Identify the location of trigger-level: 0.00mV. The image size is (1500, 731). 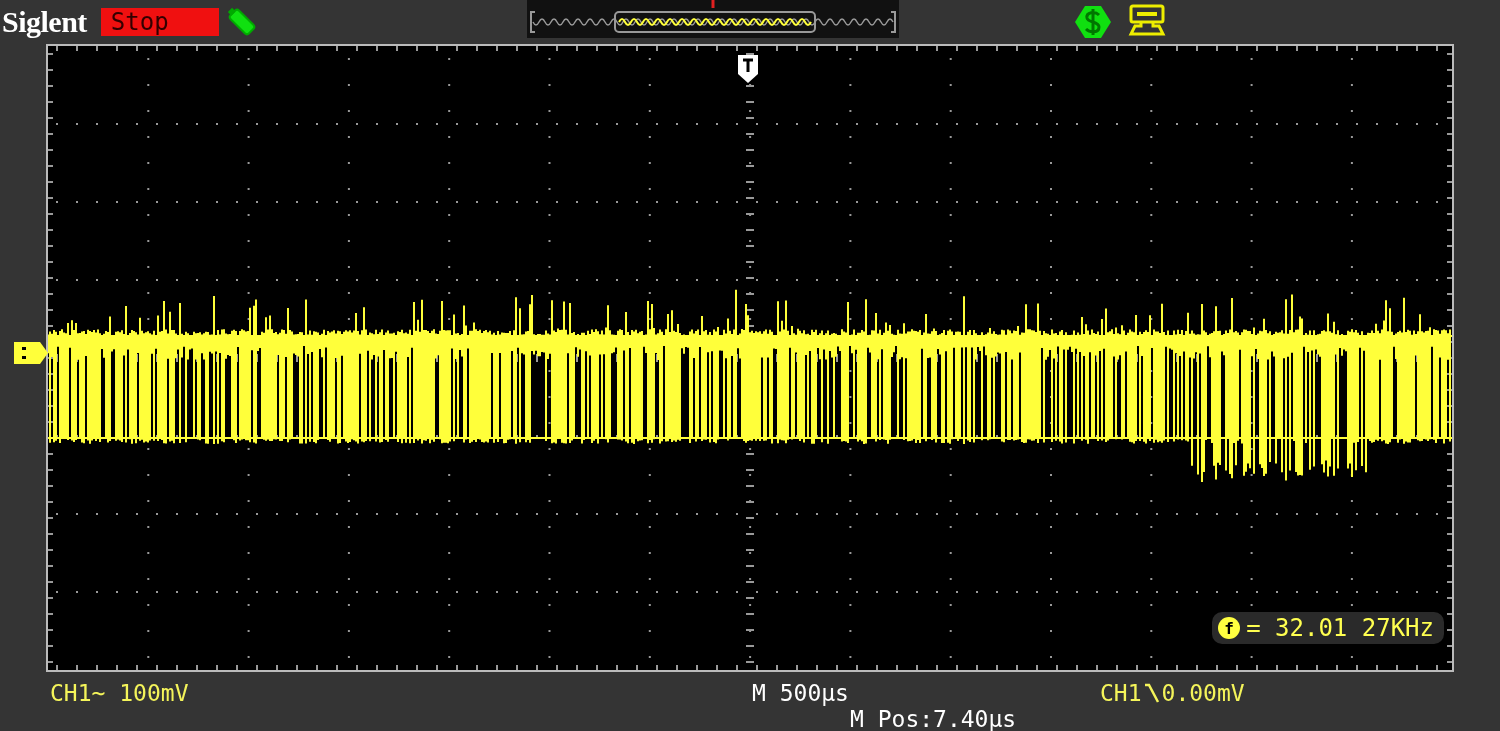
(1203, 693).